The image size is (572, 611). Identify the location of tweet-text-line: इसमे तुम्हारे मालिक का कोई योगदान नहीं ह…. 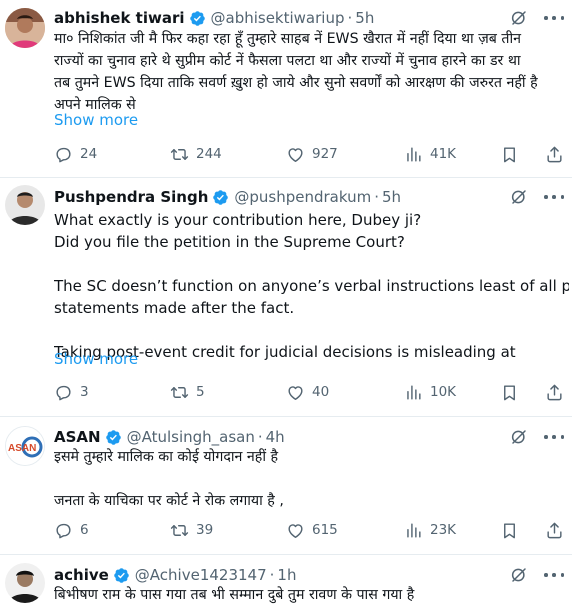
(166, 457).